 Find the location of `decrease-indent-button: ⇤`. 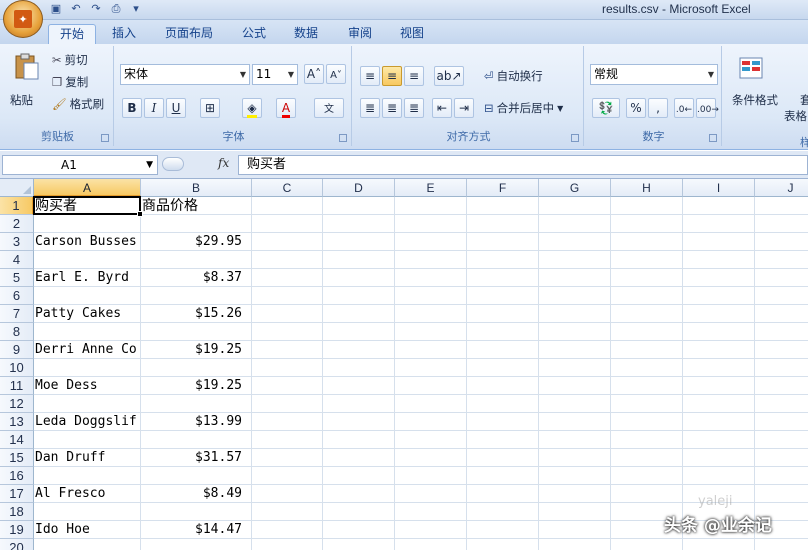

decrease-indent-button: ⇤ is located at coordinates (442, 108).